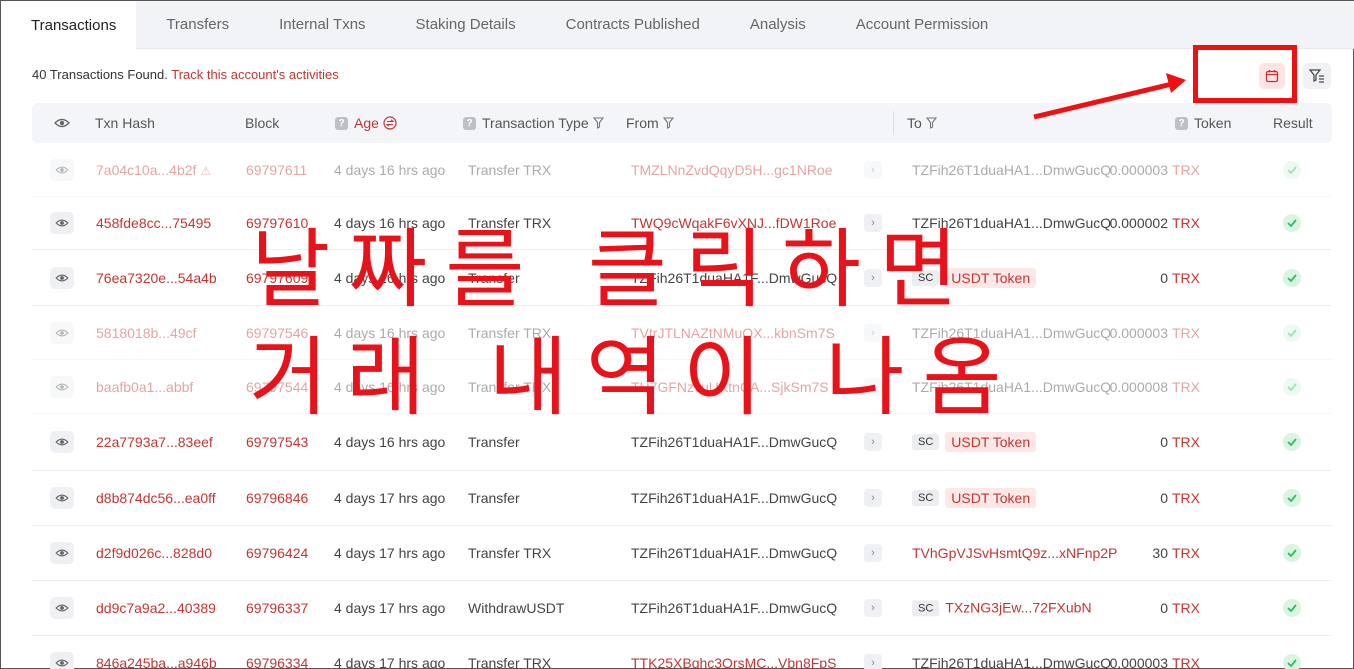  What do you see at coordinates (197, 24) in the screenshot?
I see `tab-transfers: Transfers` at bounding box center [197, 24].